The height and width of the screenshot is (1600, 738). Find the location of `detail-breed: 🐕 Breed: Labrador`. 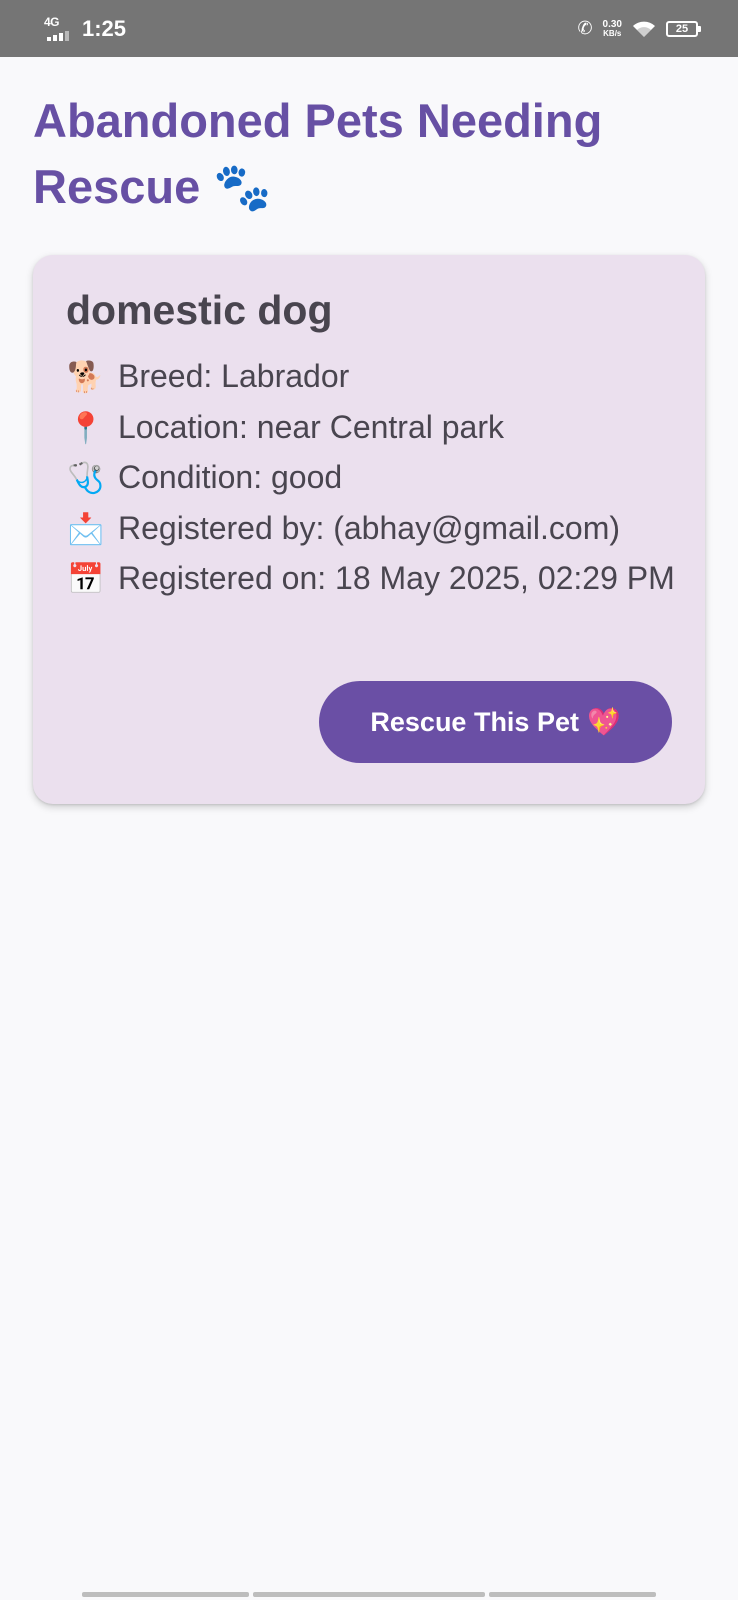

detail-breed: 🐕 Breed: Labrador is located at coordinates (371, 377).